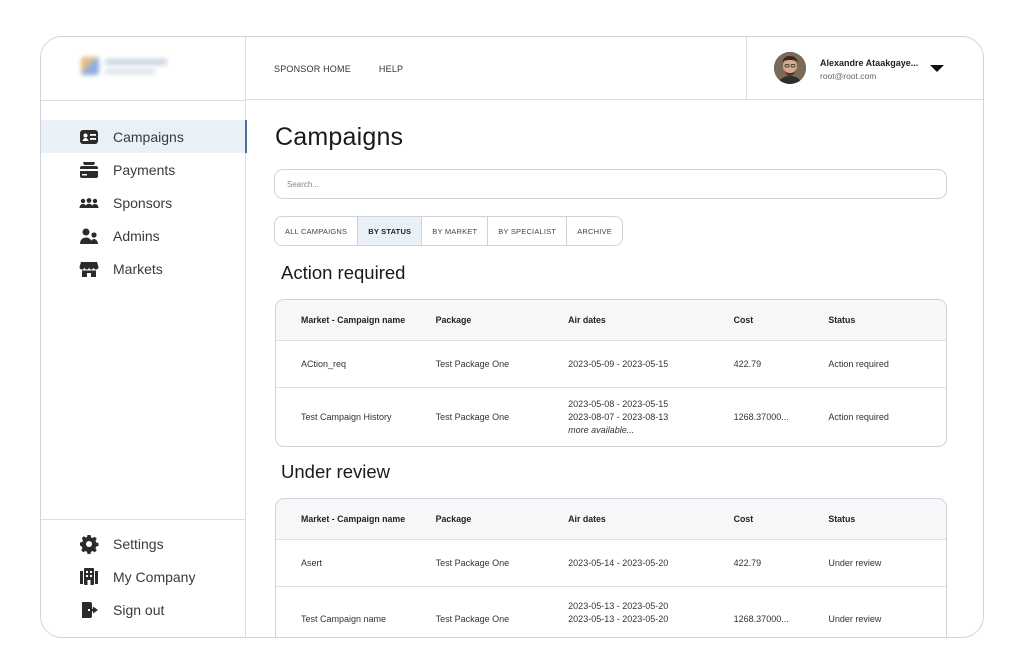 The image size is (1024, 667). I want to click on sidebar-item-my-company: My Company, so click(143, 576).